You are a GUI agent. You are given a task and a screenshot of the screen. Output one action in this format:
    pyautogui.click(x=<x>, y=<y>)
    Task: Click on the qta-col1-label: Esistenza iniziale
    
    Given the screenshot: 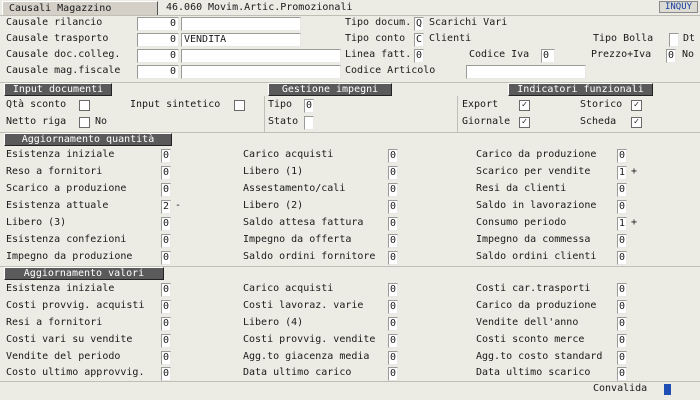 What is the action you would take?
    pyautogui.click(x=60, y=154)
    